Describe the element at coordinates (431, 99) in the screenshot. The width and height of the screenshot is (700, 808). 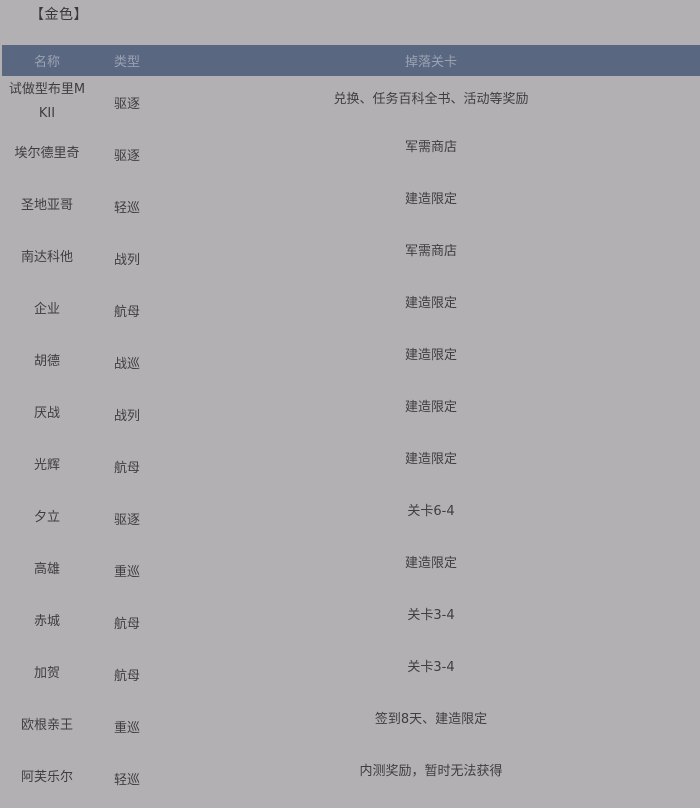
I see `drop-location: 兑换、任务百科全书、活动等奖励` at that location.